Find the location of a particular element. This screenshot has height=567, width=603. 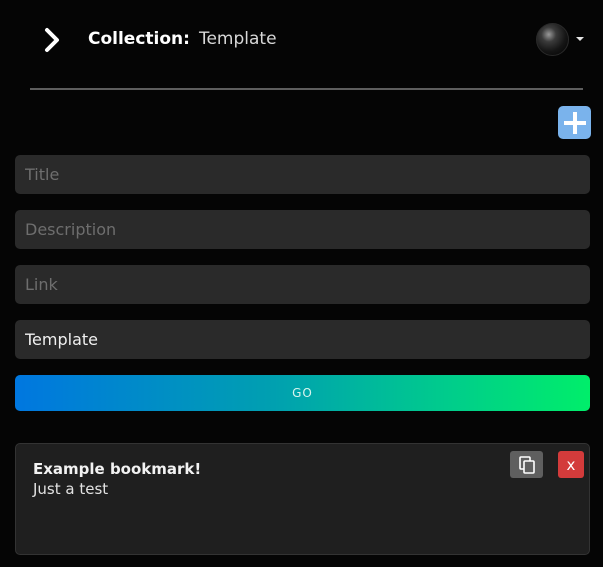

add-bookmark-button is located at coordinates (574, 122).